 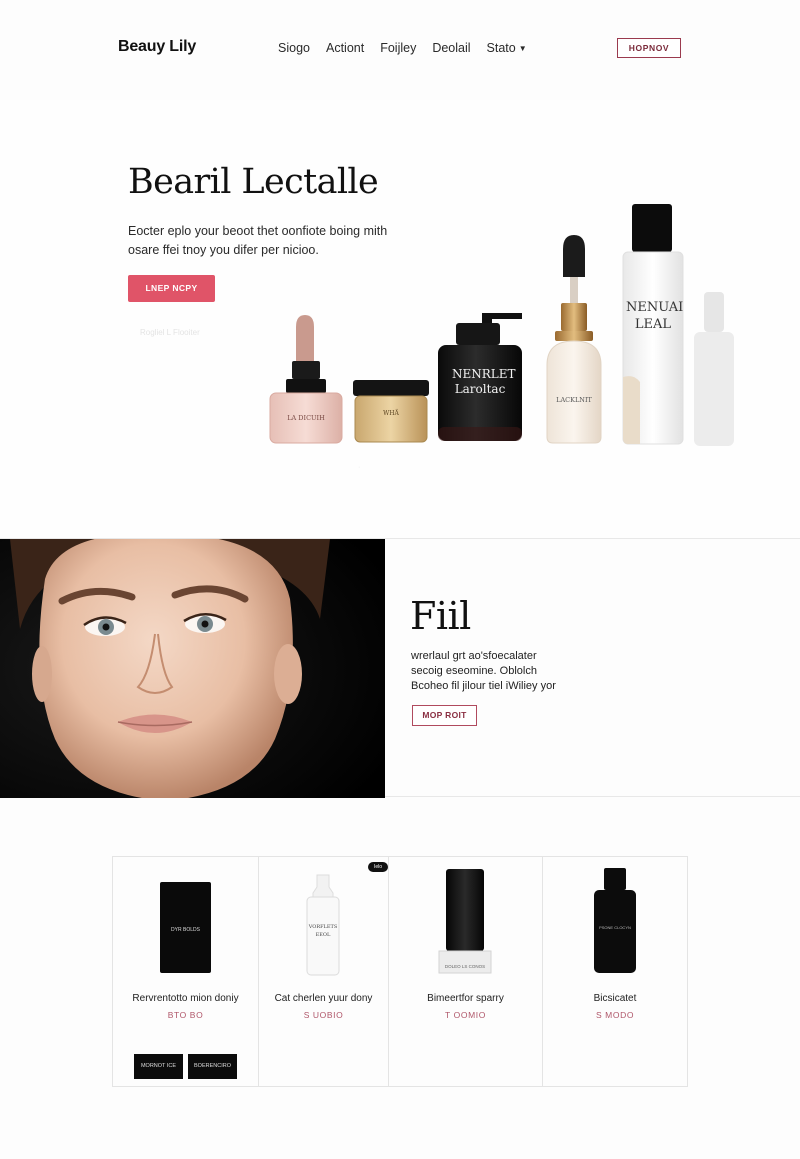 I want to click on product-shadow-bottle, so click(x=714, y=369).